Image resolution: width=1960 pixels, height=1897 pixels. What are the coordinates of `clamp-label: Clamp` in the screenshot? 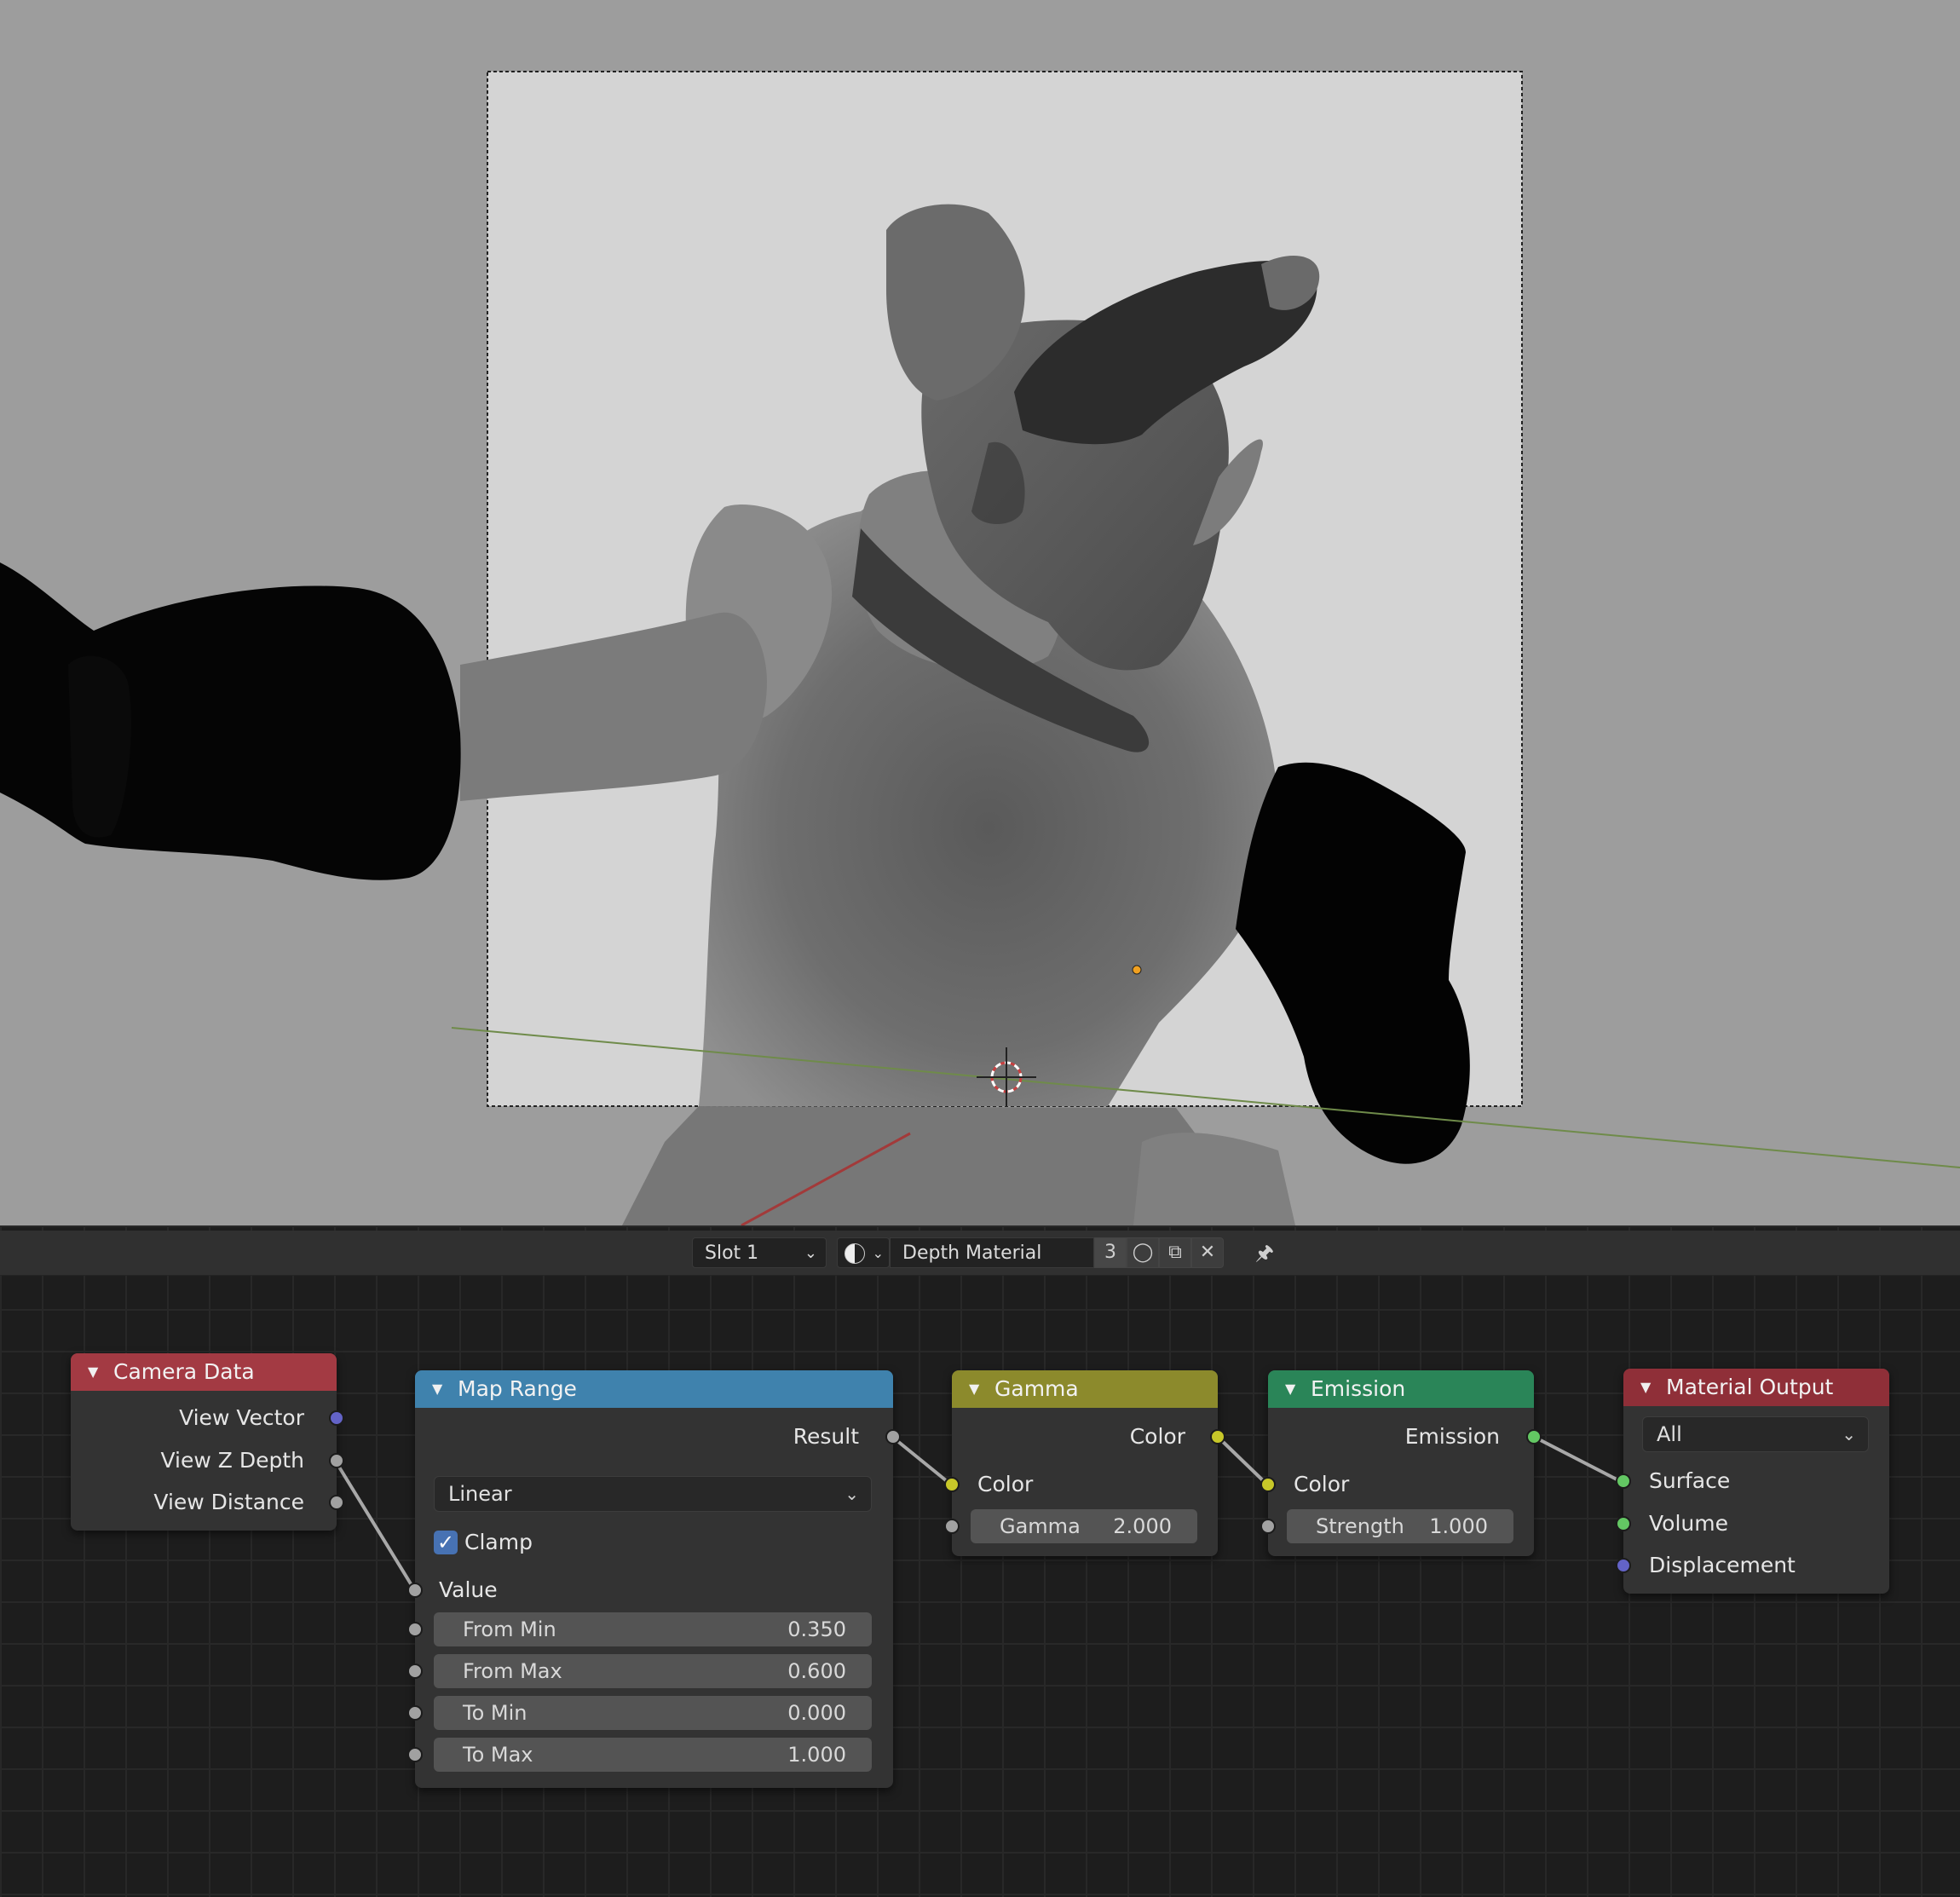 It's located at (499, 1543).